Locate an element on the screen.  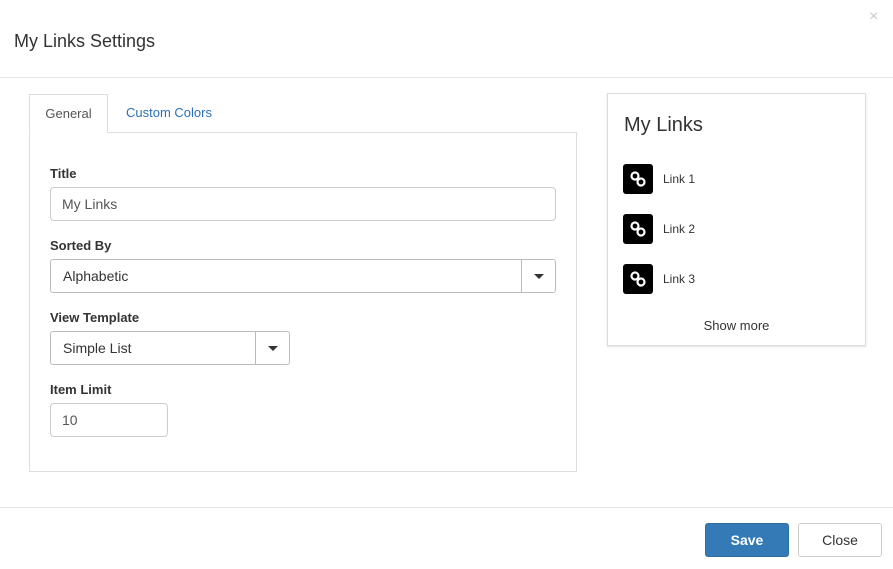
preview-panel: My Links Link 1 Link 2 Link 3 Show more is located at coordinates (736, 219).